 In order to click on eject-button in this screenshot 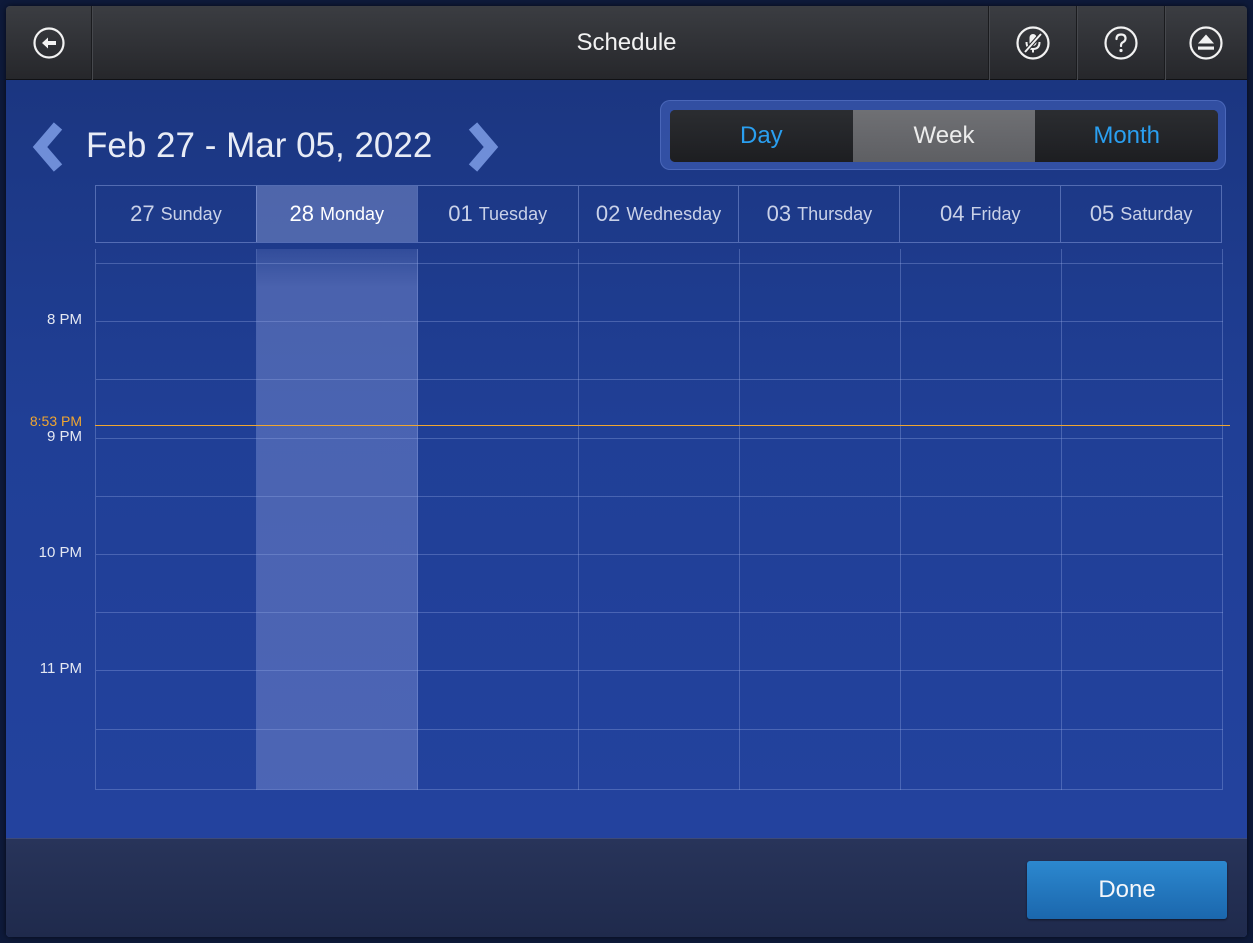, I will do `click(1205, 43)`.